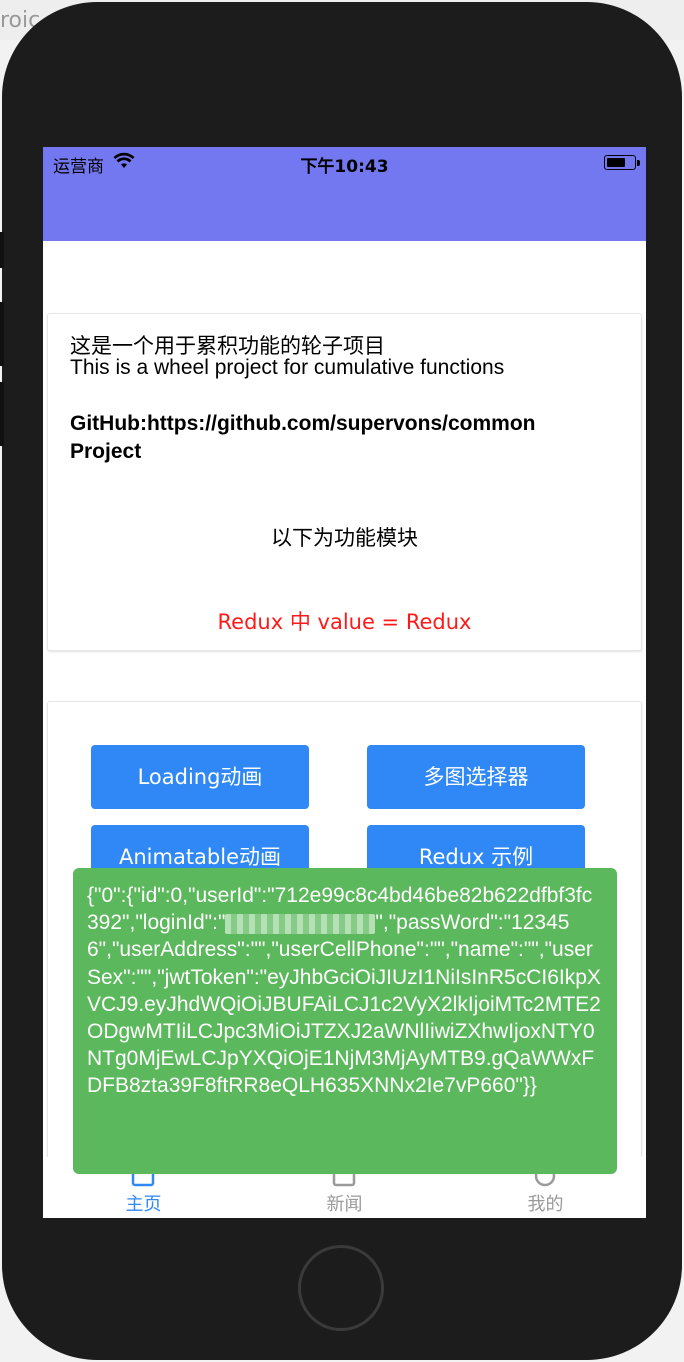 The width and height of the screenshot is (684, 1362). I want to click on volume-up-button, so click(2, 334).